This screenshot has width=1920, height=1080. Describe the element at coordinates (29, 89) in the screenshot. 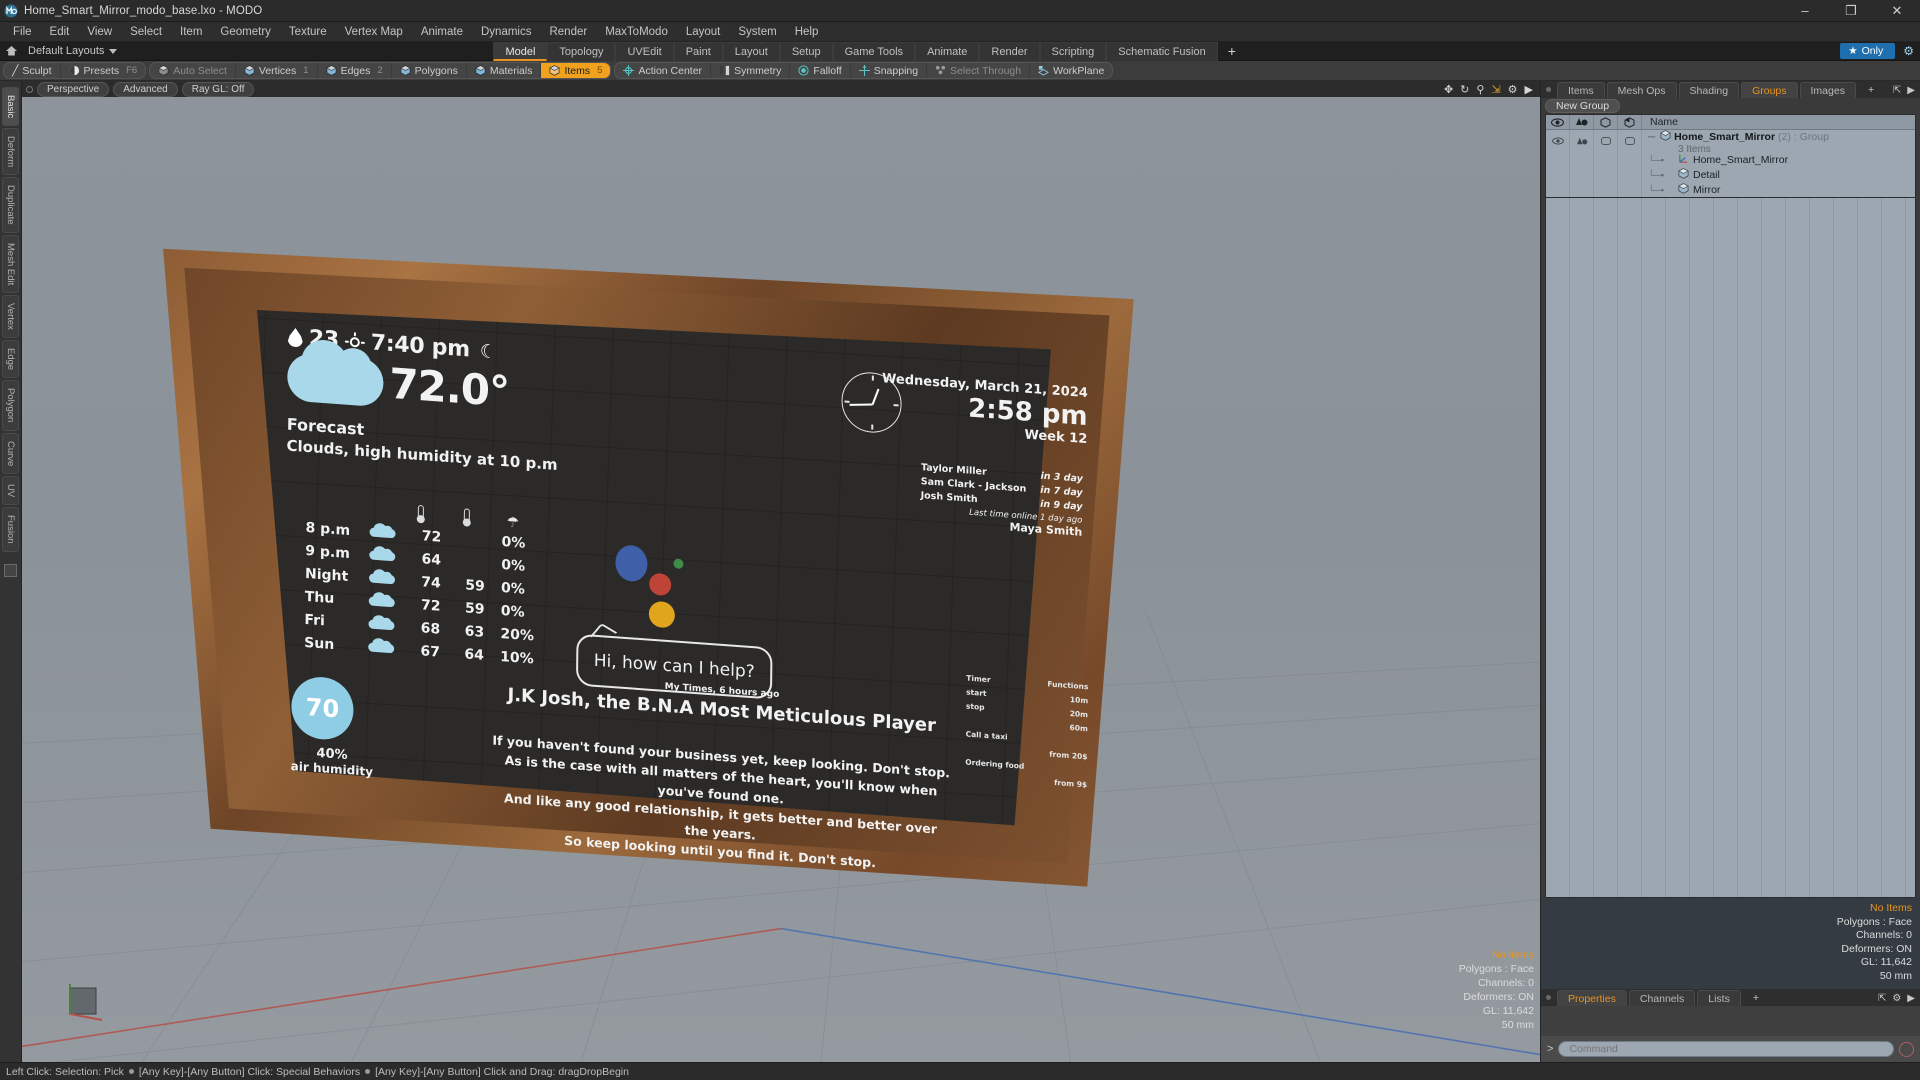

I see `viewport-menu-dot-icon` at that location.